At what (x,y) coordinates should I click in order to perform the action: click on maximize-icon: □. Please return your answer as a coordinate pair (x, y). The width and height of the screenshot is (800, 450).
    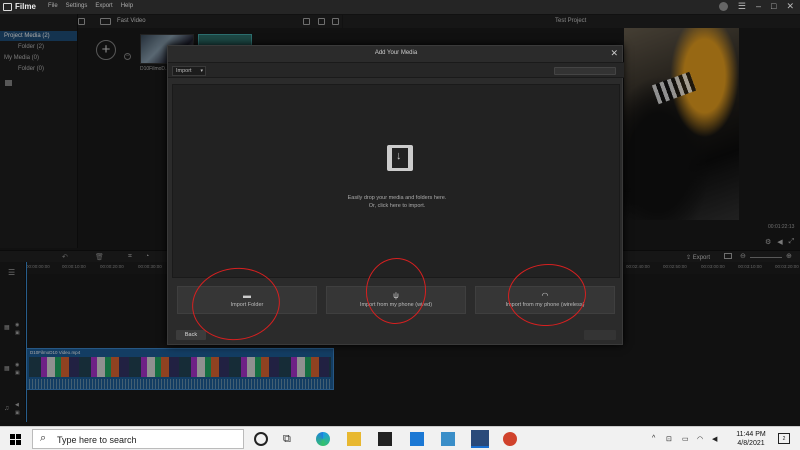
    Looking at the image, I should click on (773, 6).